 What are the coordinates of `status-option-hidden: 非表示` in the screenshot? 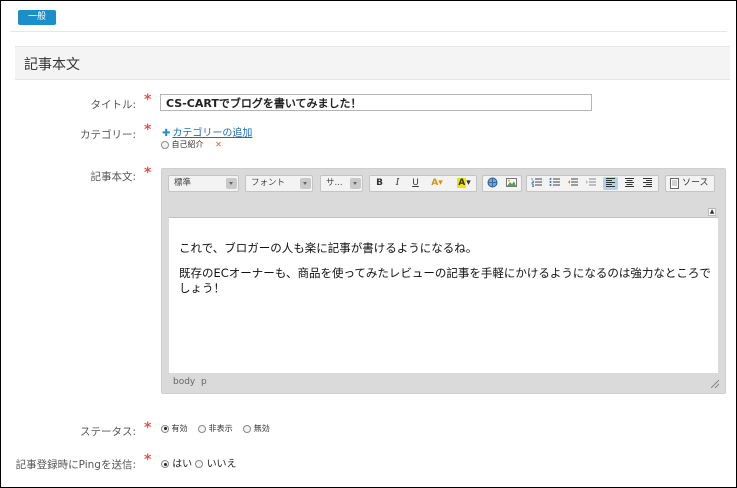 It's located at (215, 428).